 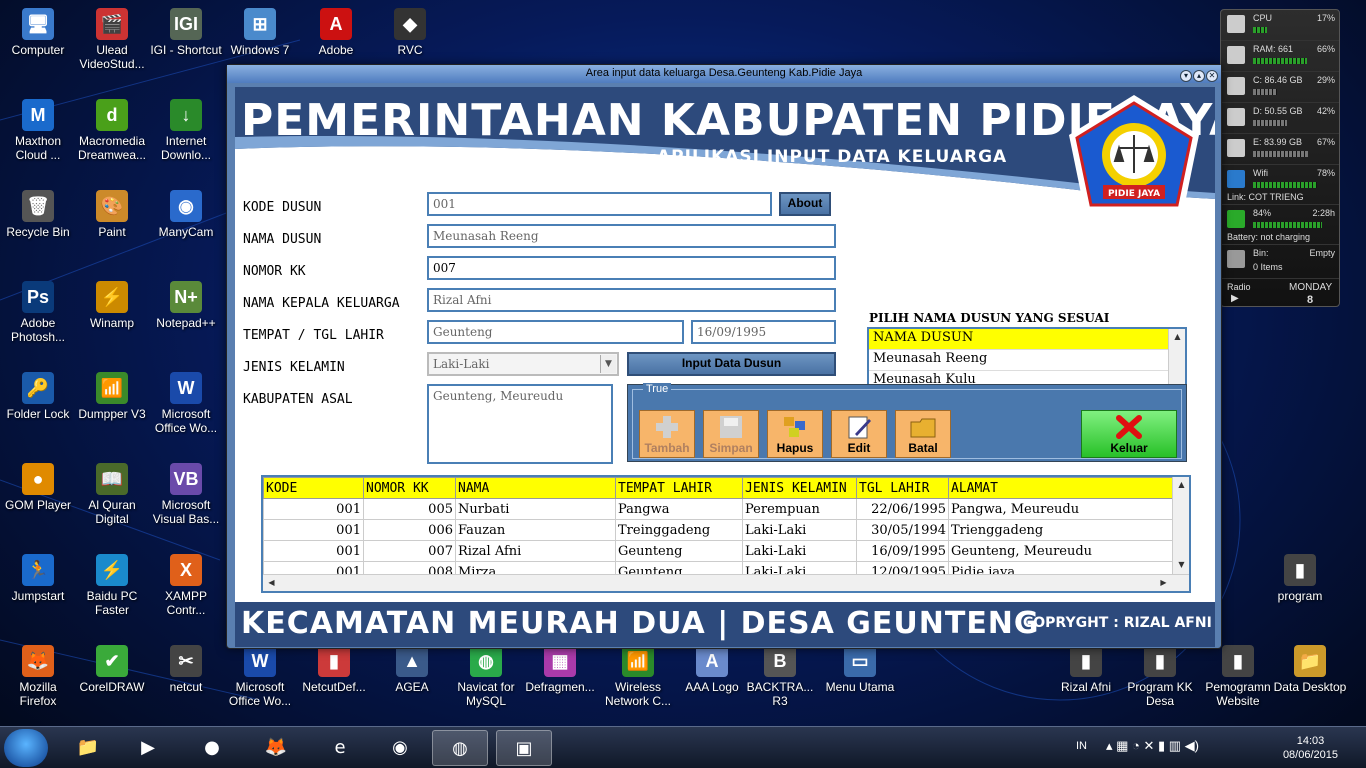 I want to click on desktop-icon: ▮ Pemogramn Website, so click(x=1238, y=676).